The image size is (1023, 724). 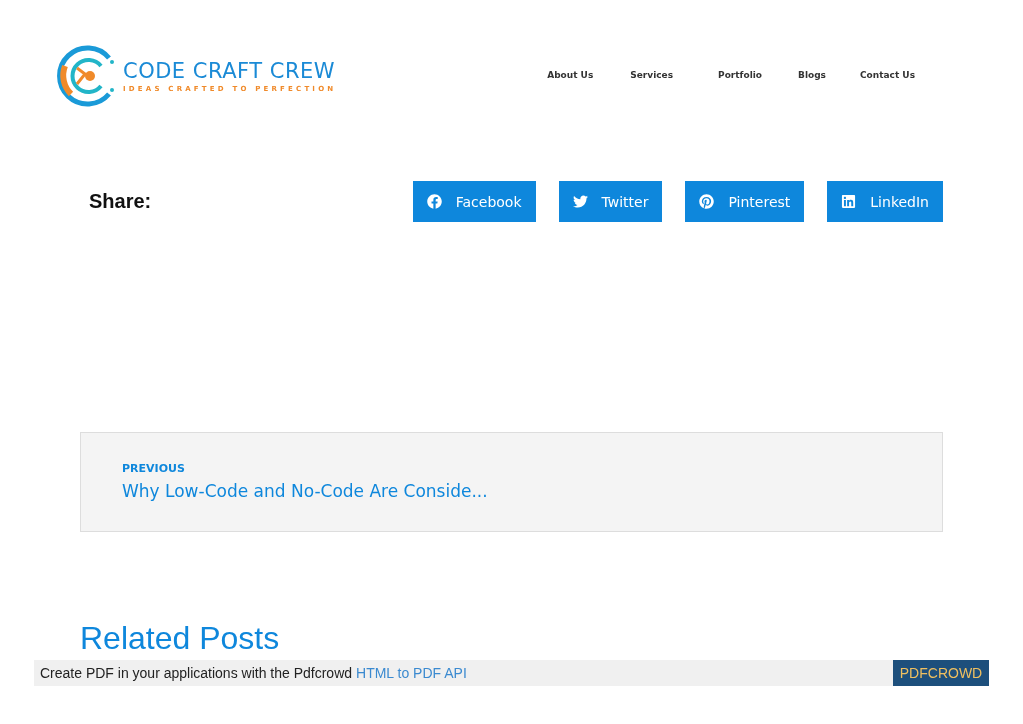 What do you see at coordinates (887, 75) in the screenshot?
I see `nav-link: Contact Us` at bounding box center [887, 75].